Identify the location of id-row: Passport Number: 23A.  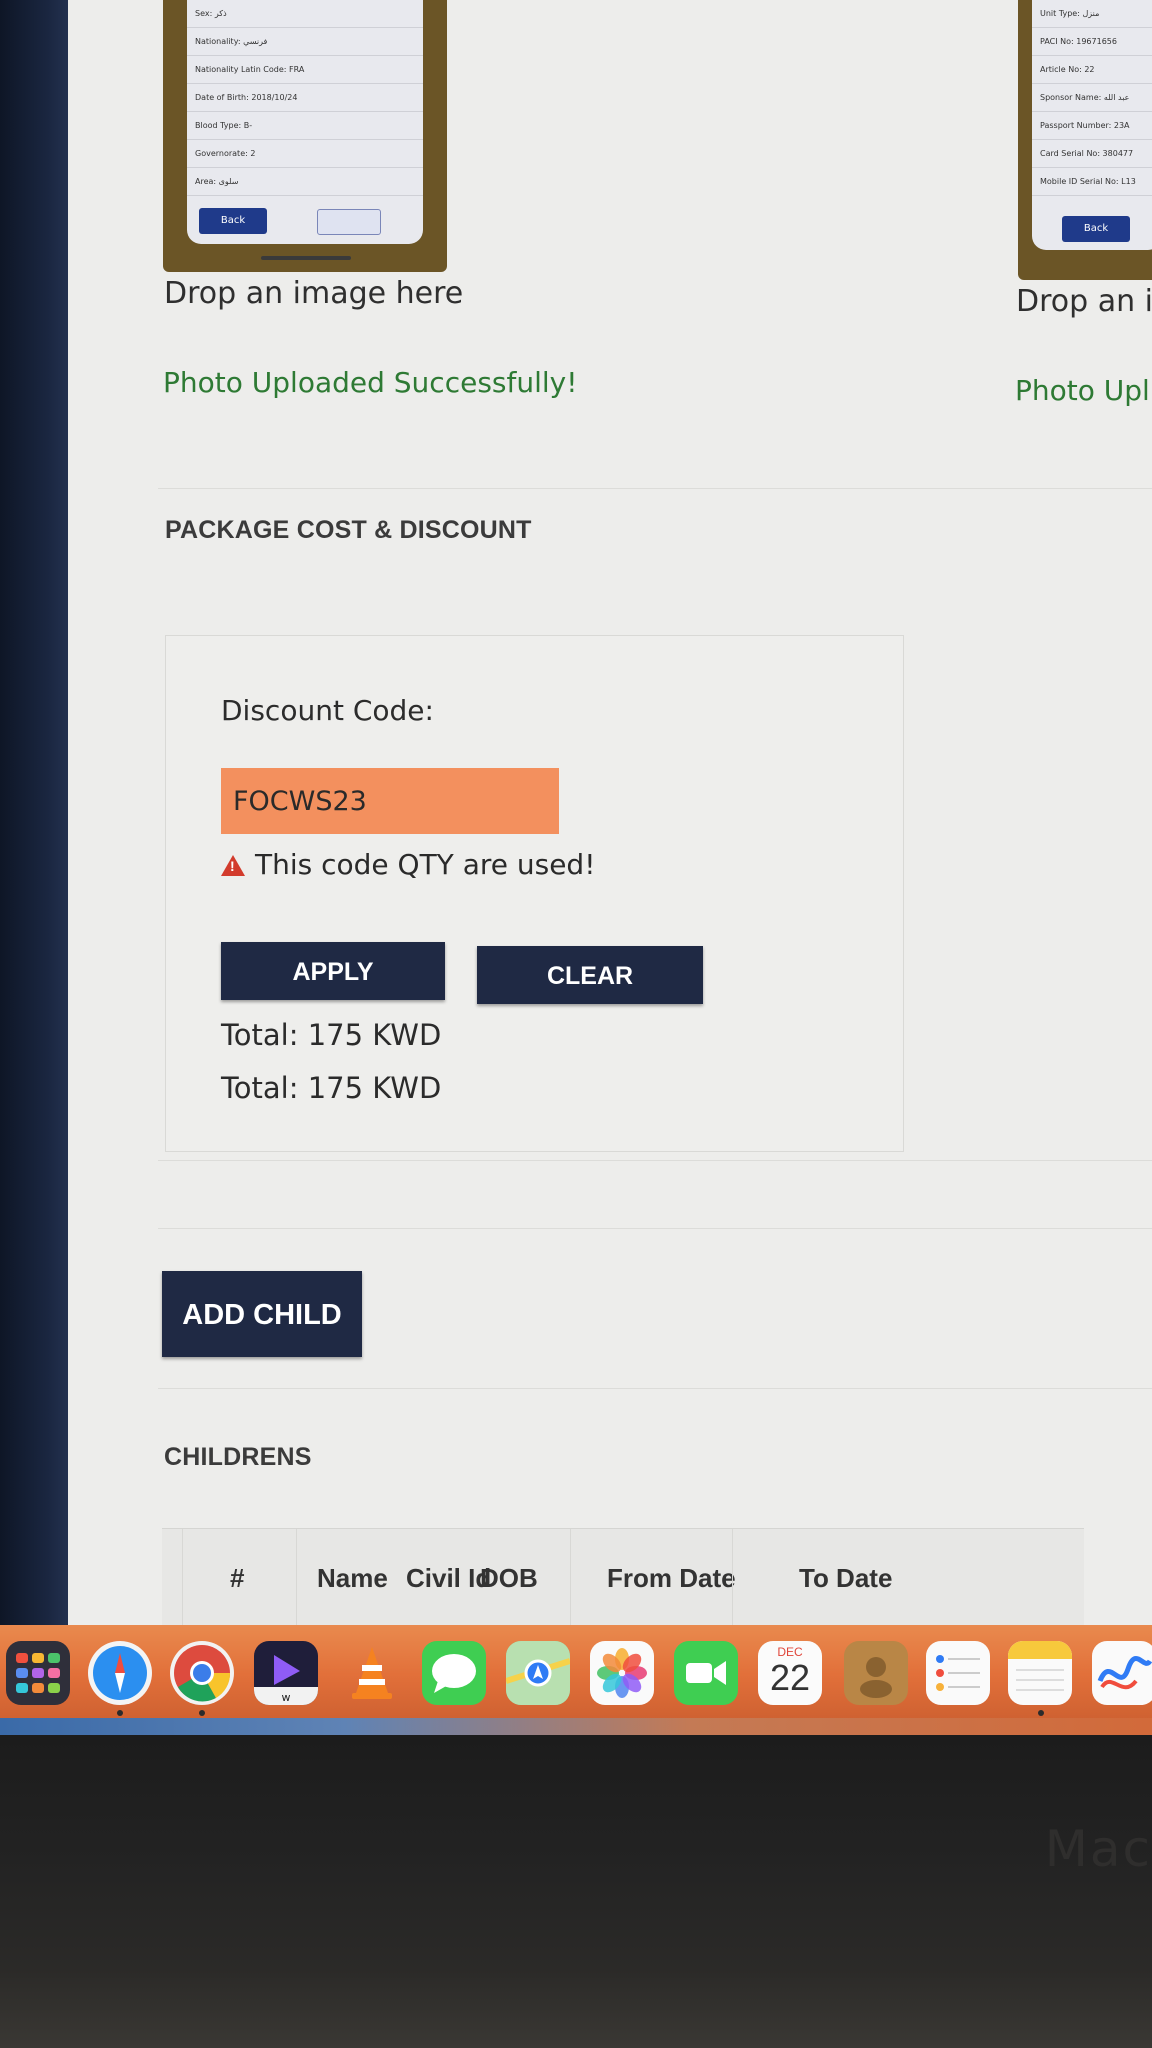
(1092, 126).